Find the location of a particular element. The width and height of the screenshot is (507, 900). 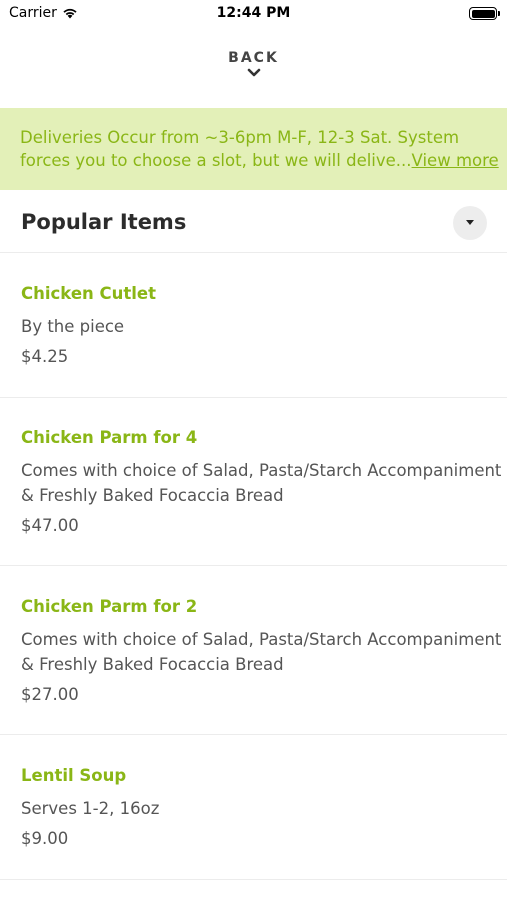

menu-item-name: Chicken Parm for 2 is located at coordinates (109, 606).